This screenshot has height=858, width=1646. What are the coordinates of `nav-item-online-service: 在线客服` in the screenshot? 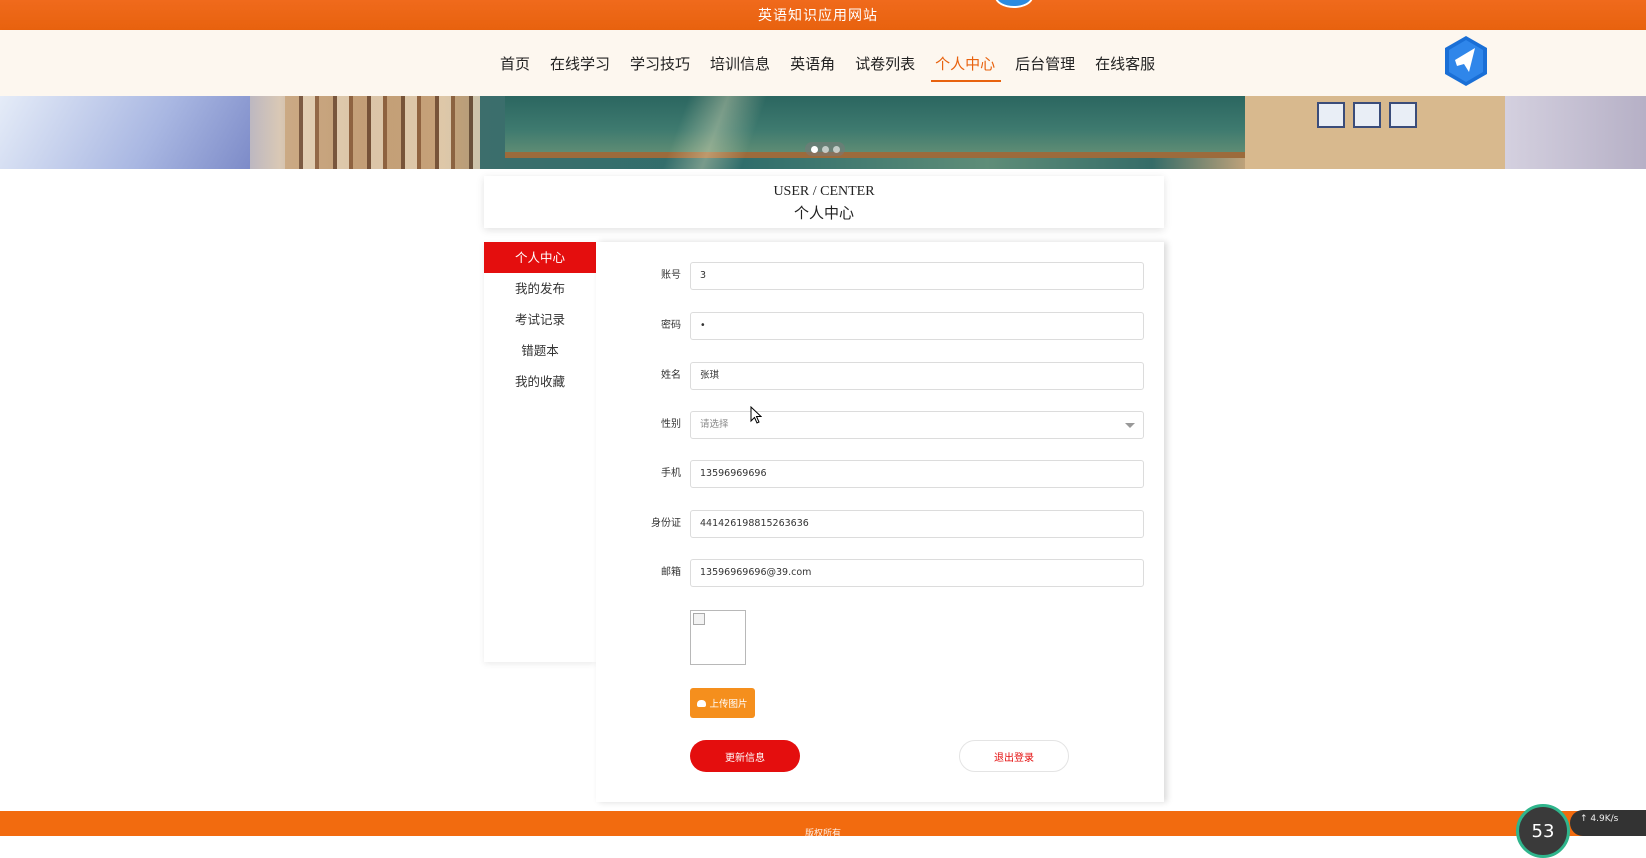 It's located at (1125, 63).